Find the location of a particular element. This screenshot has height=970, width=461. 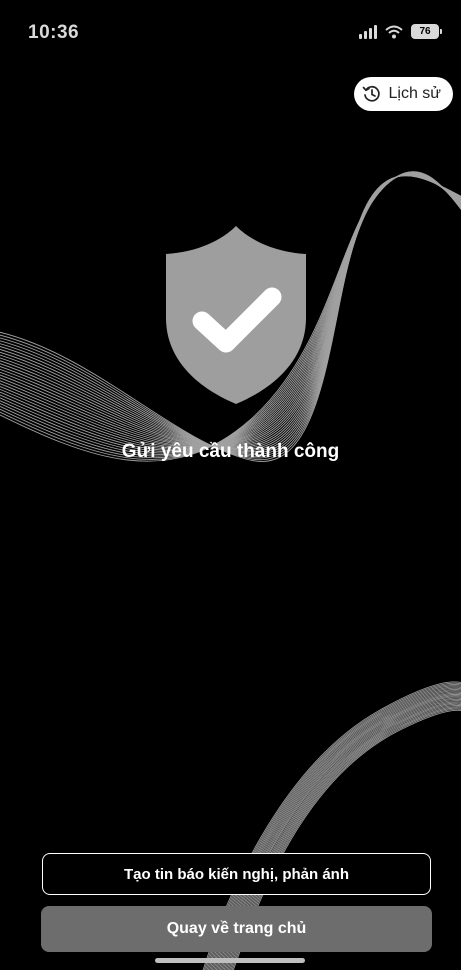

history-button: Lịch sử is located at coordinates (403, 94).